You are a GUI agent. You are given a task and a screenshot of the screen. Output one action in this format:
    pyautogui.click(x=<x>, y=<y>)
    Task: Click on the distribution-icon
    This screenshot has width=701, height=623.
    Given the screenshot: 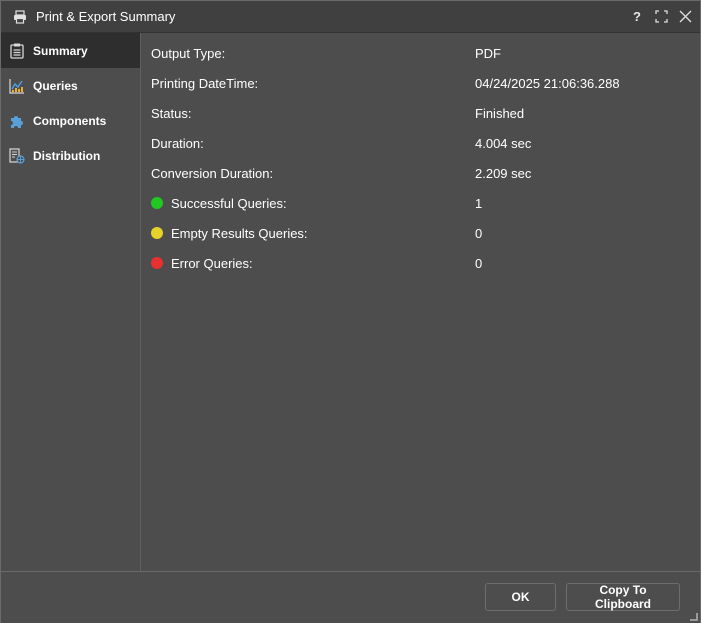 What is the action you would take?
    pyautogui.click(x=17, y=155)
    